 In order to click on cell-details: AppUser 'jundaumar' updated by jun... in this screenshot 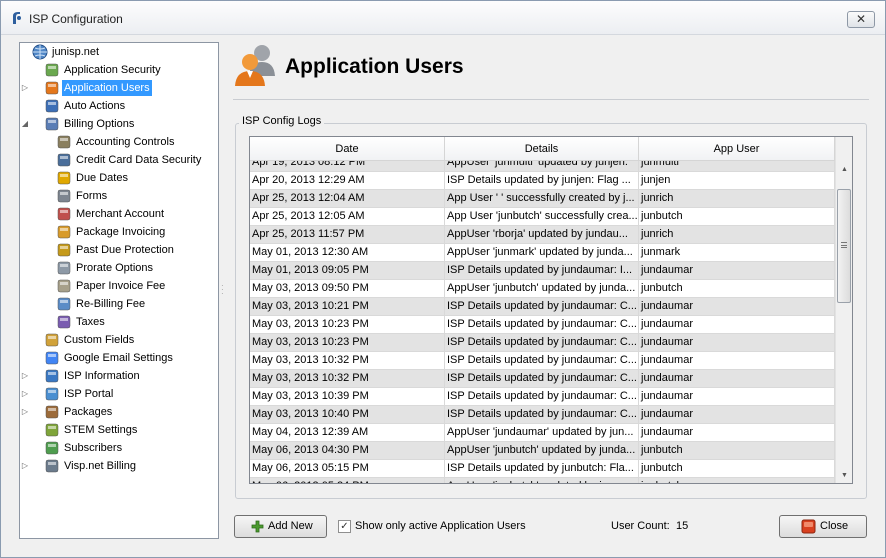, I will do `click(542, 432)`.